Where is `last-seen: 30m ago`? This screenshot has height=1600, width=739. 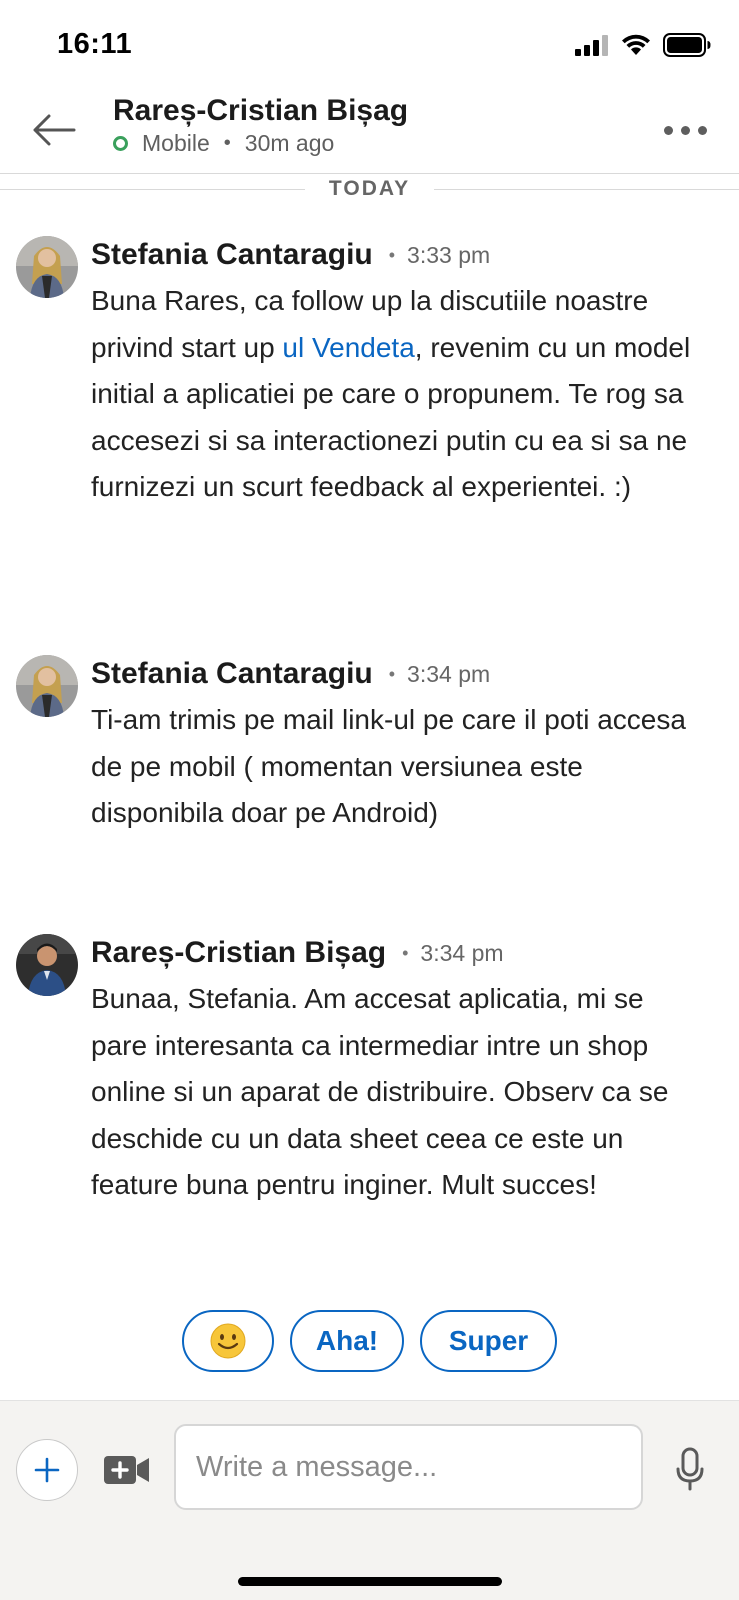
last-seen: 30m ago is located at coordinates (289, 143).